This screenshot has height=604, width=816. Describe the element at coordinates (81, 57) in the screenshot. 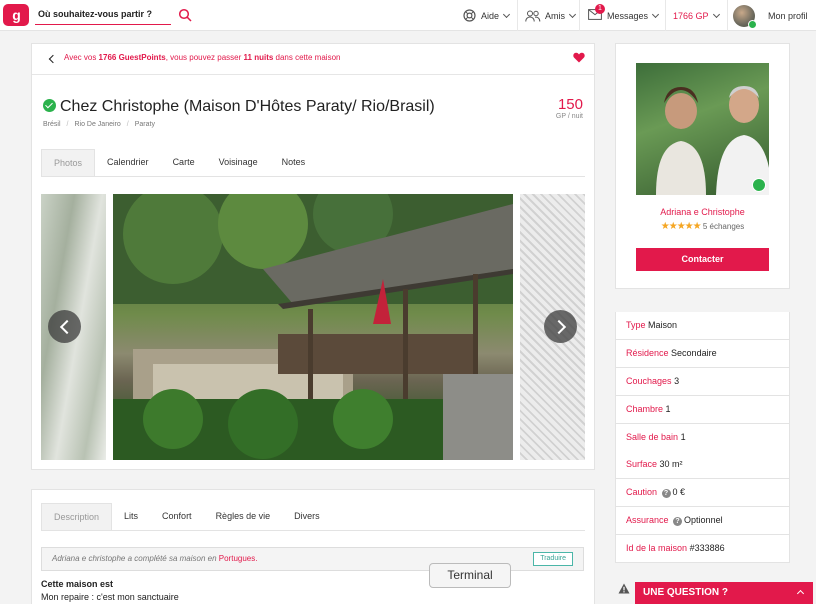

I see `alert-pre: Avec vos` at that location.